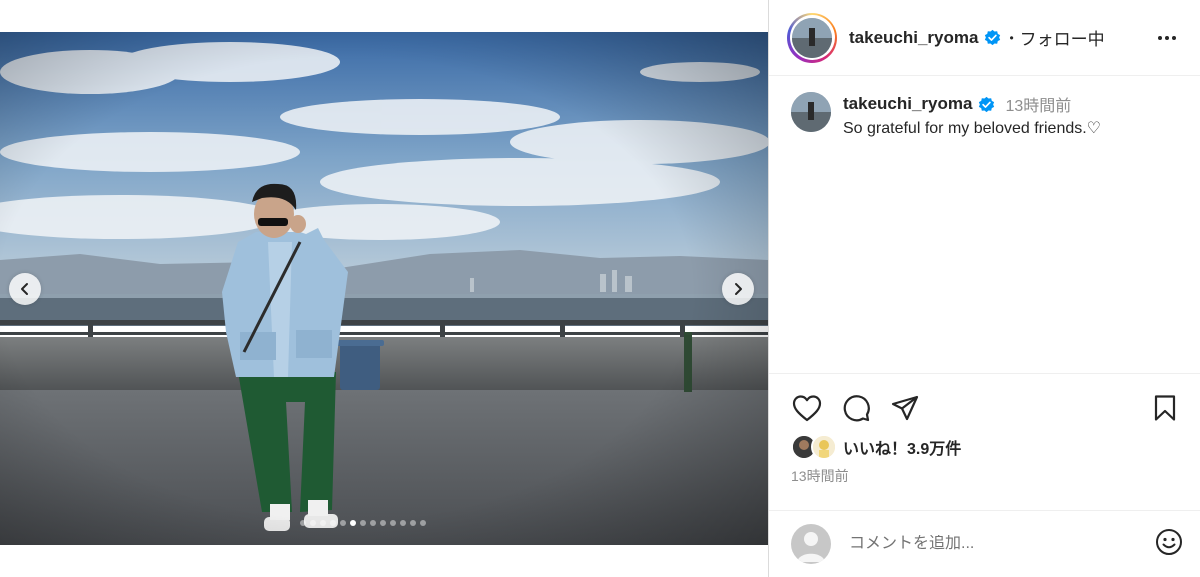 The width and height of the screenshot is (1200, 577). I want to click on likes-summary: いいね！3.9万件, so click(876, 447).